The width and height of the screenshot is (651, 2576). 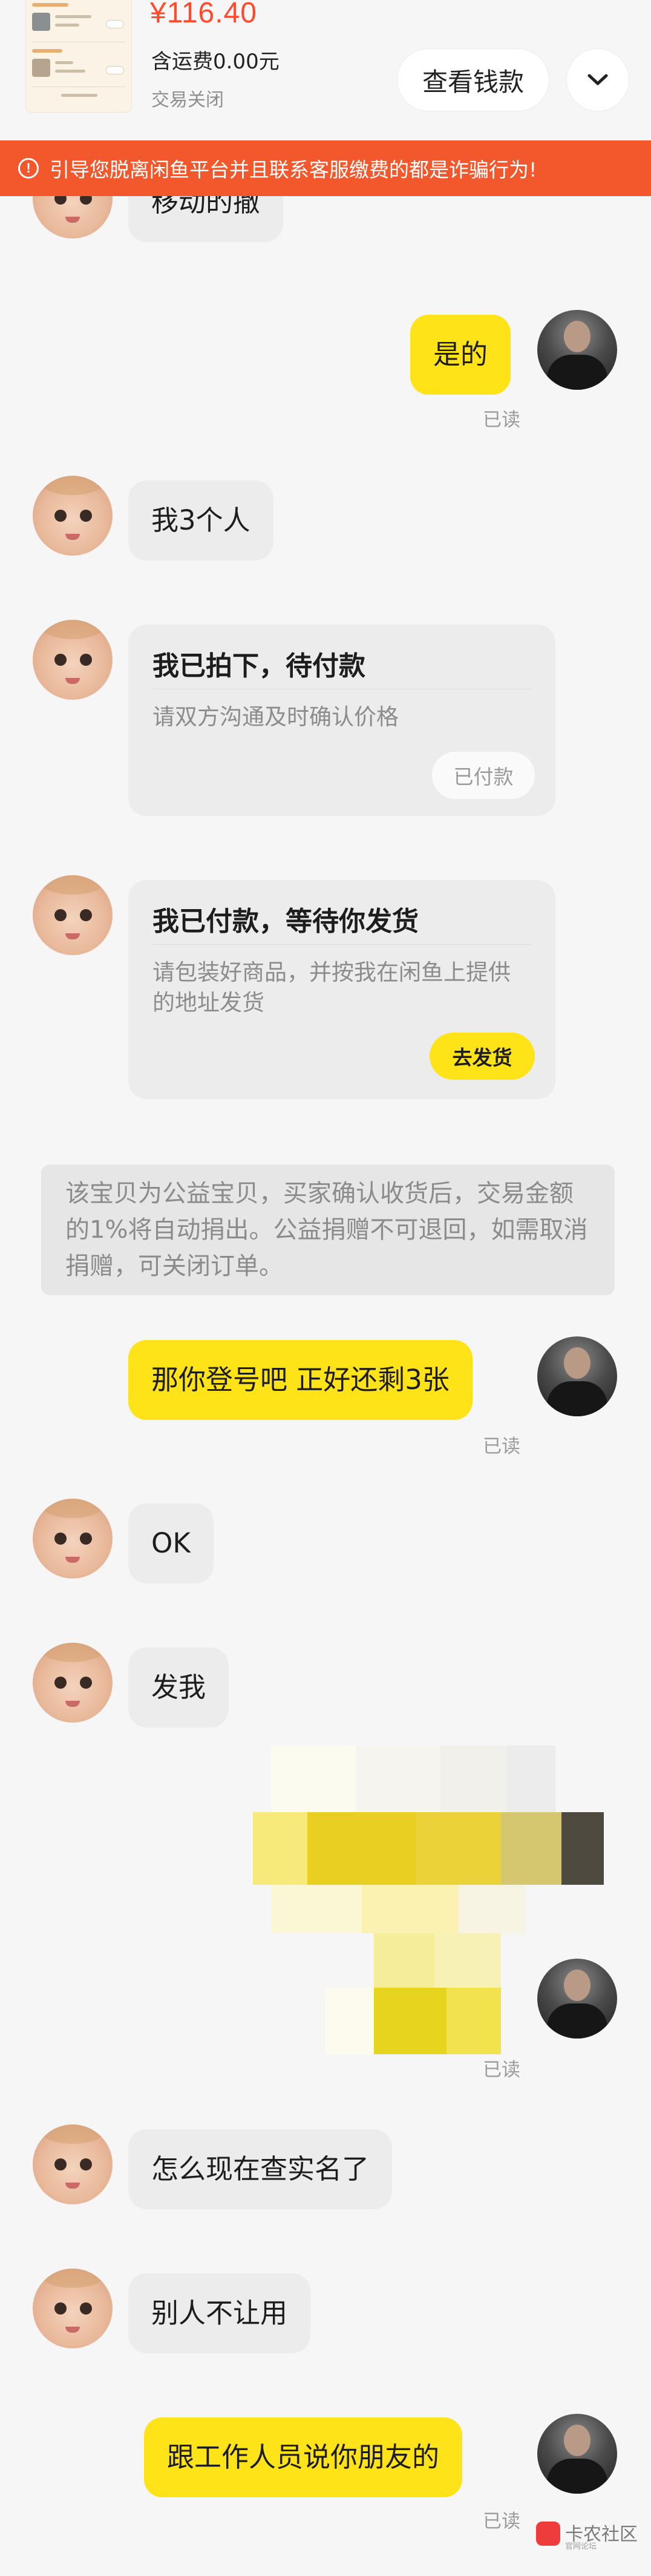 I want to click on site-watermark: 卡农社区 官网论坛, so click(x=590, y=2535).